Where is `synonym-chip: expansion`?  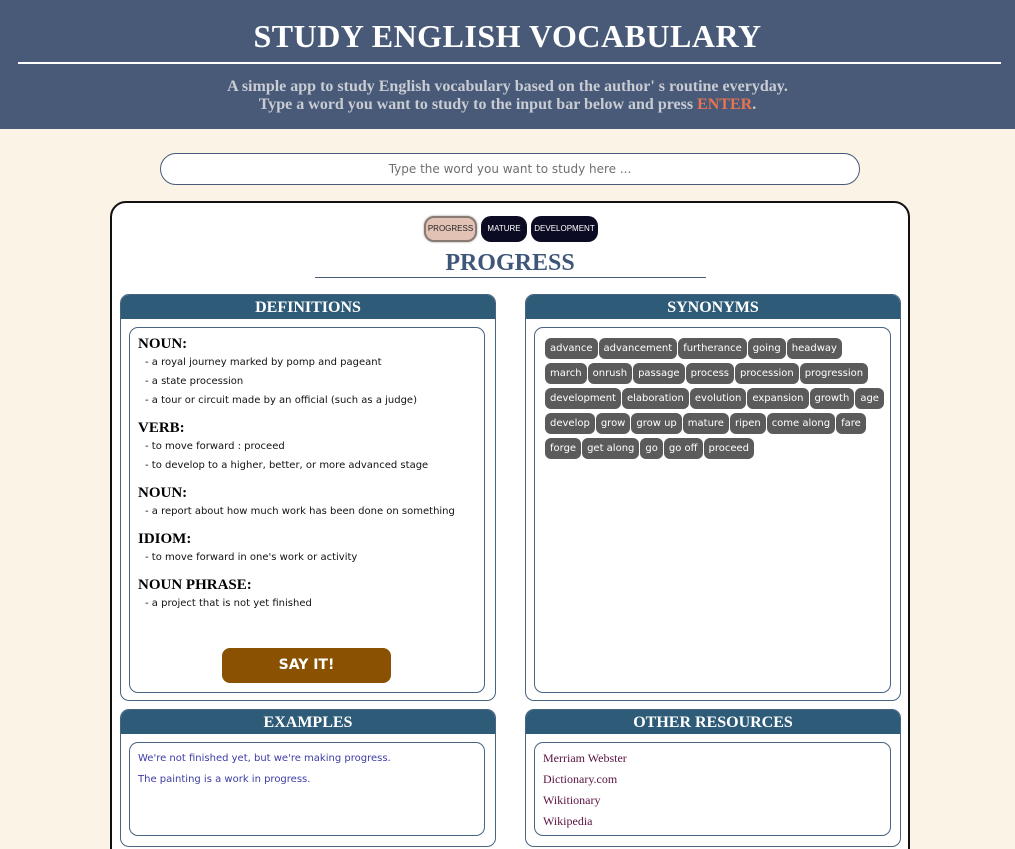 synonym-chip: expansion is located at coordinates (778, 398).